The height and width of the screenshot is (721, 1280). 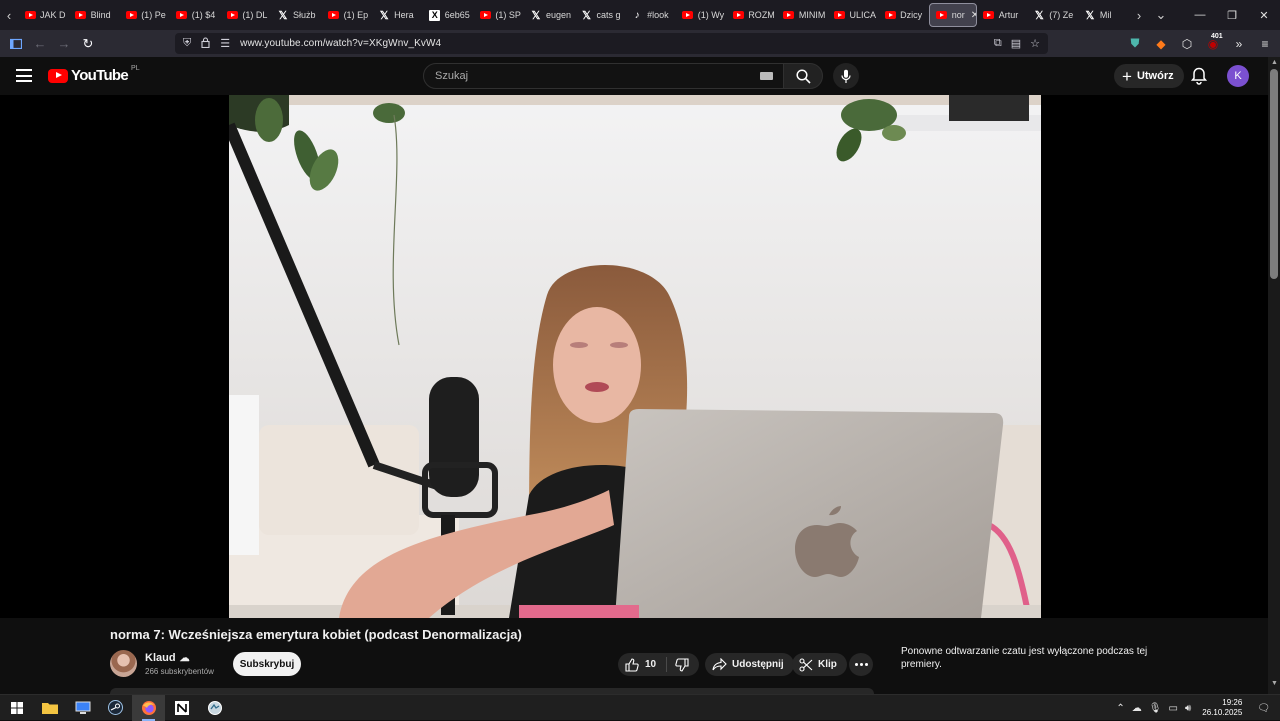 I want to click on minimize-icon: —, so click(x=1200, y=15).